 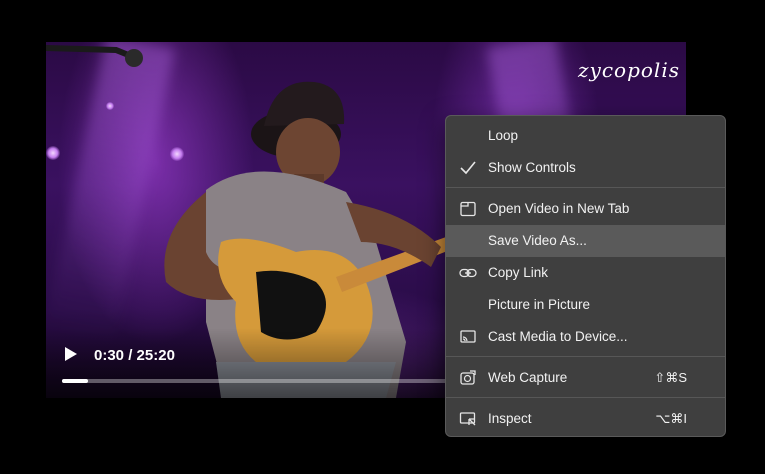 I want to click on checkmark-icon, so click(x=468, y=168).